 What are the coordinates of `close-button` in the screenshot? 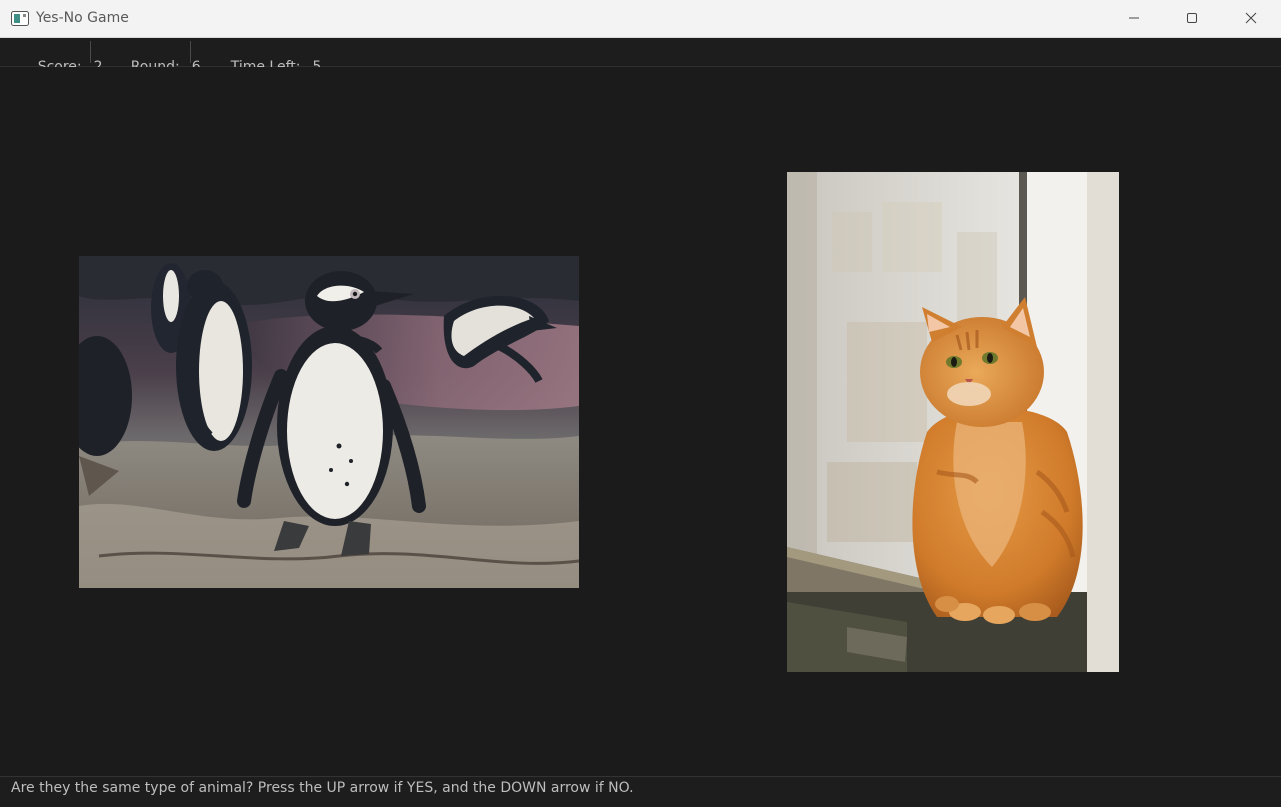 It's located at (1251, 18).